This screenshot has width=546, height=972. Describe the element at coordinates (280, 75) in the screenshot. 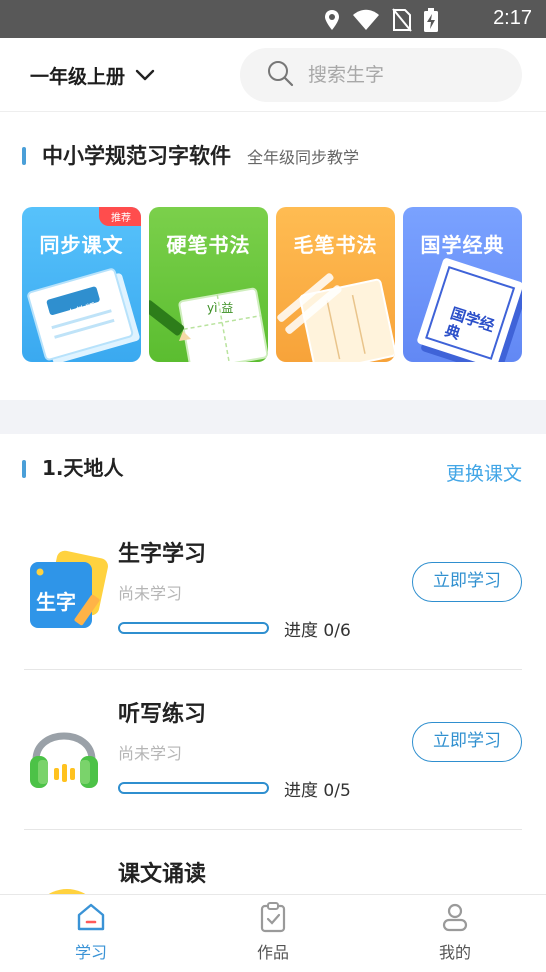

I see `search-icon` at that location.